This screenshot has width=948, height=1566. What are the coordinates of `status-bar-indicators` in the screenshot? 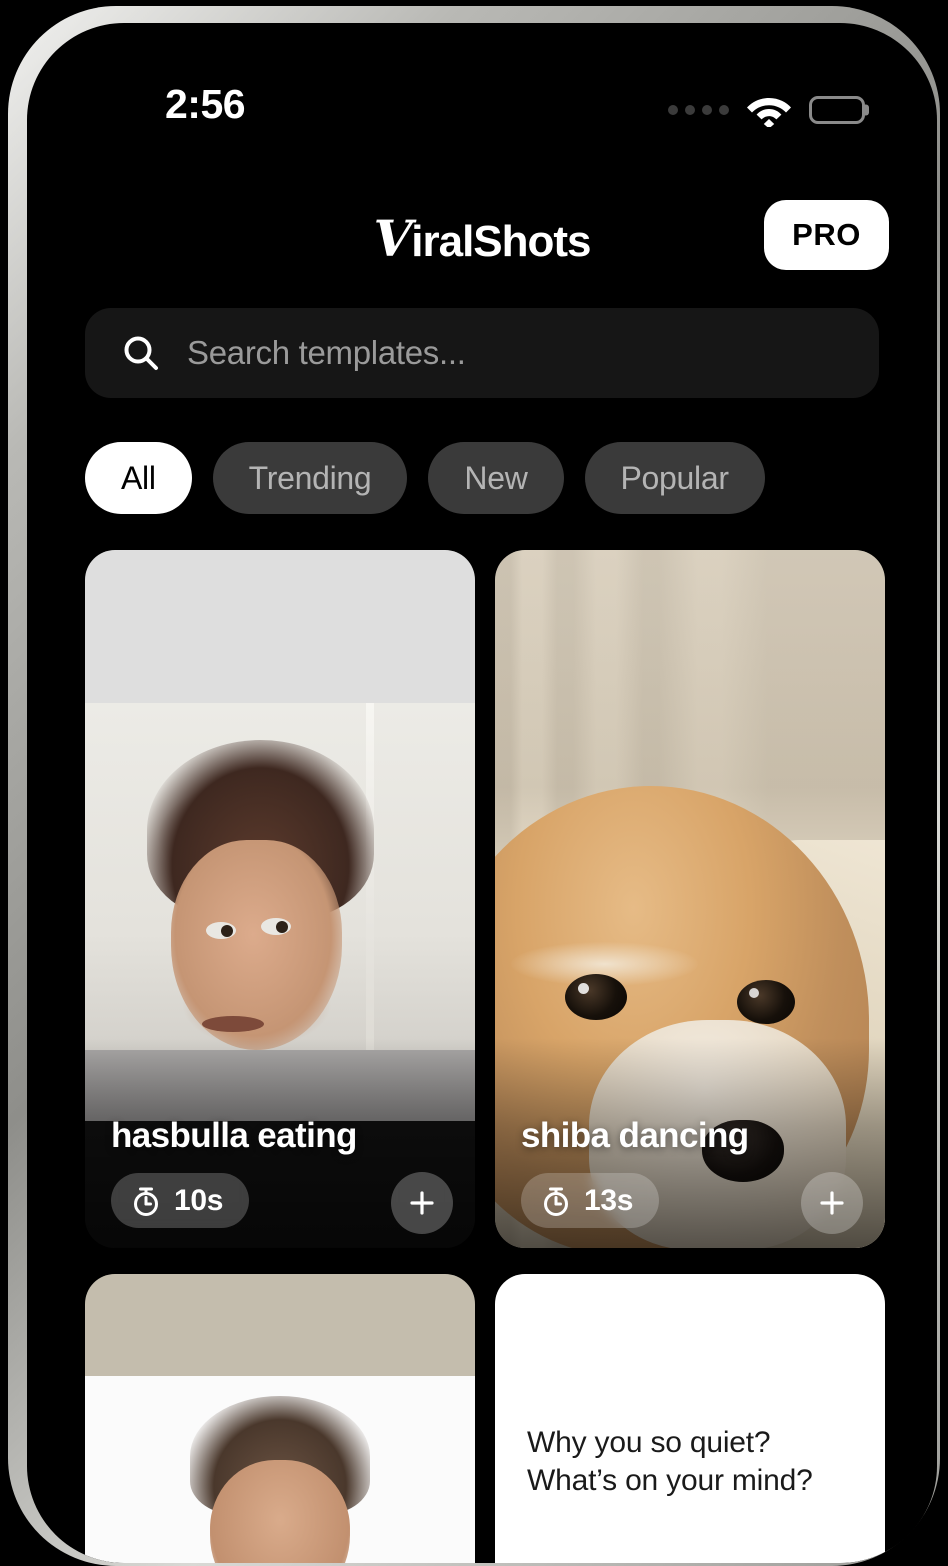 It's located at (768, 110).